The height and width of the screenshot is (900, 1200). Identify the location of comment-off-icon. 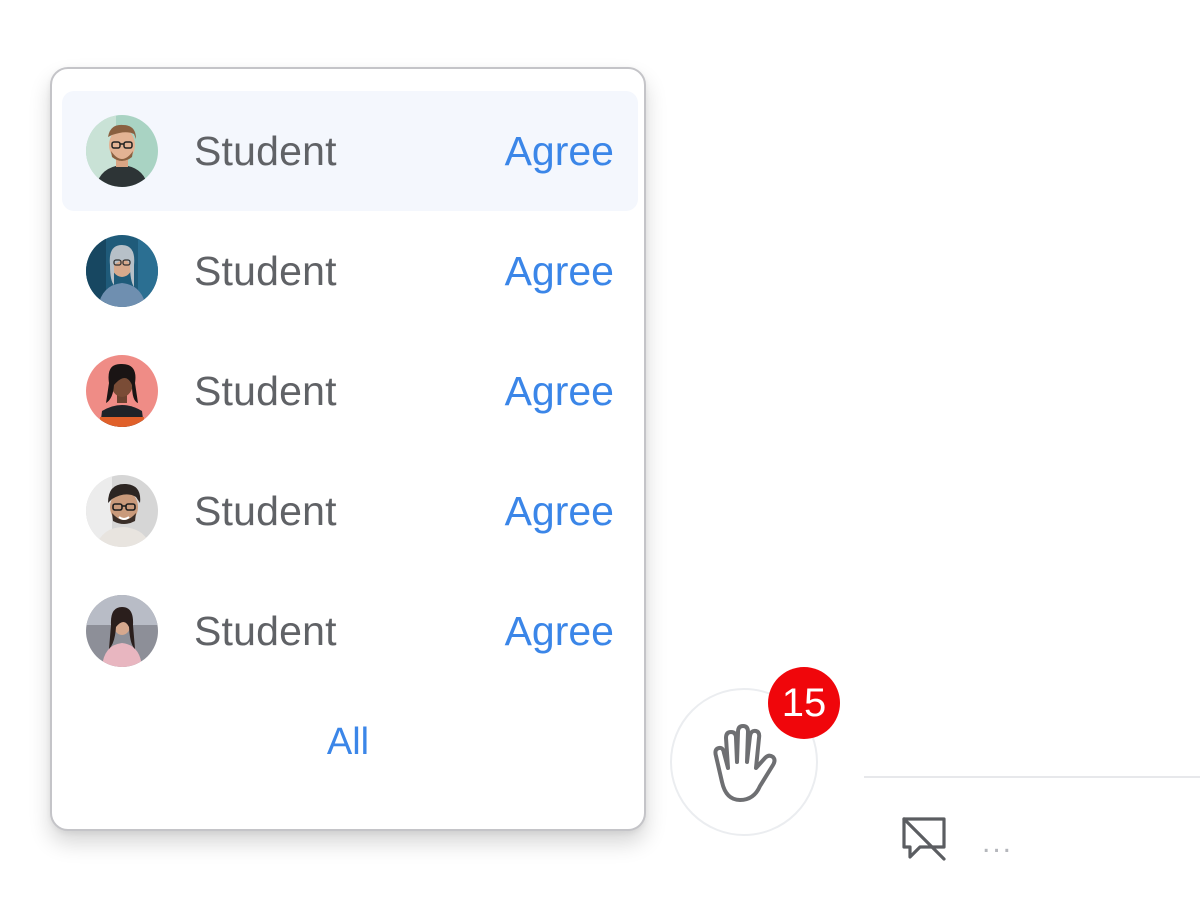
(924, 839).